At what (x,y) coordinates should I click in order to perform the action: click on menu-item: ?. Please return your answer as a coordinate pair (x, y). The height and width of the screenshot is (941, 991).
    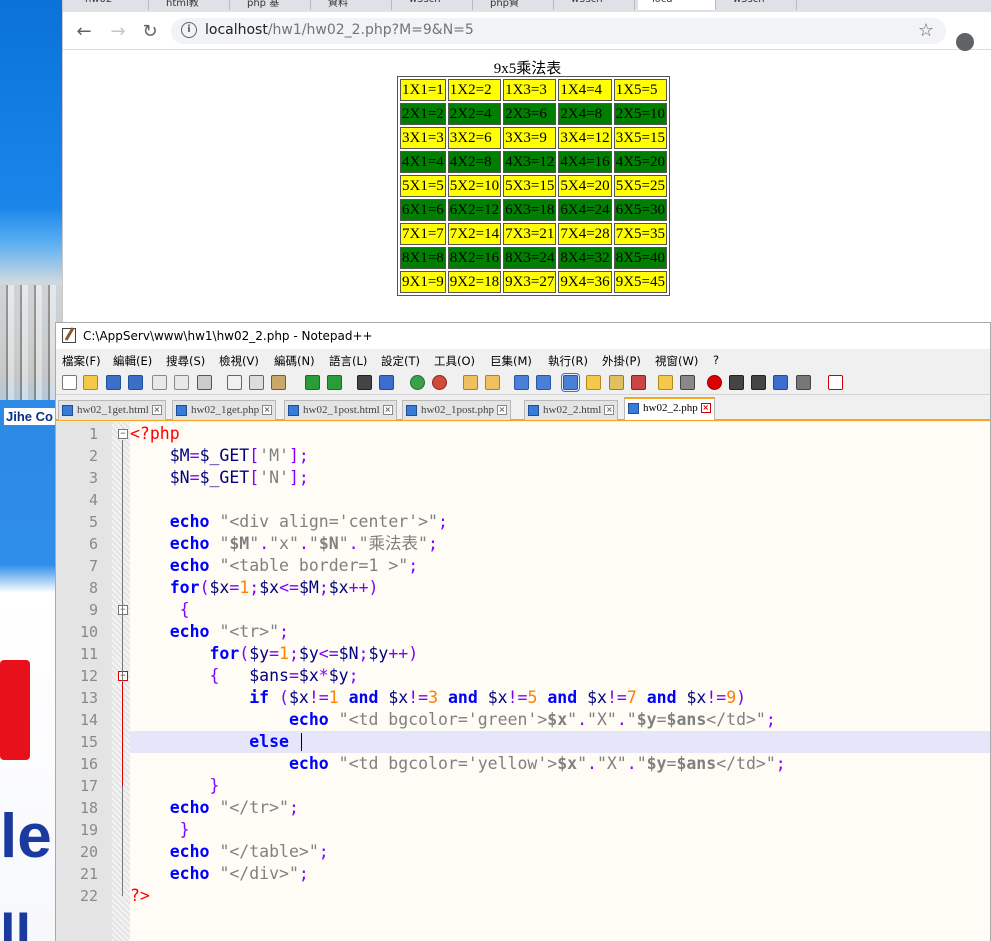
    Looking at the image, I should click on (716, 360).